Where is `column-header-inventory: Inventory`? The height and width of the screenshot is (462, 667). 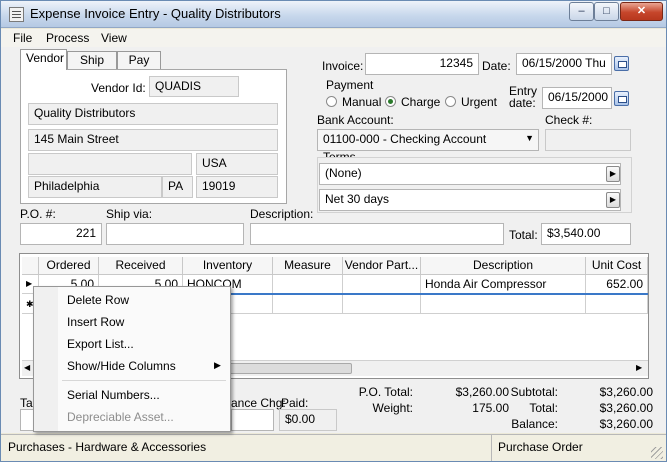
column-header-inventory: Inventory is located at coordinates (228, 266).